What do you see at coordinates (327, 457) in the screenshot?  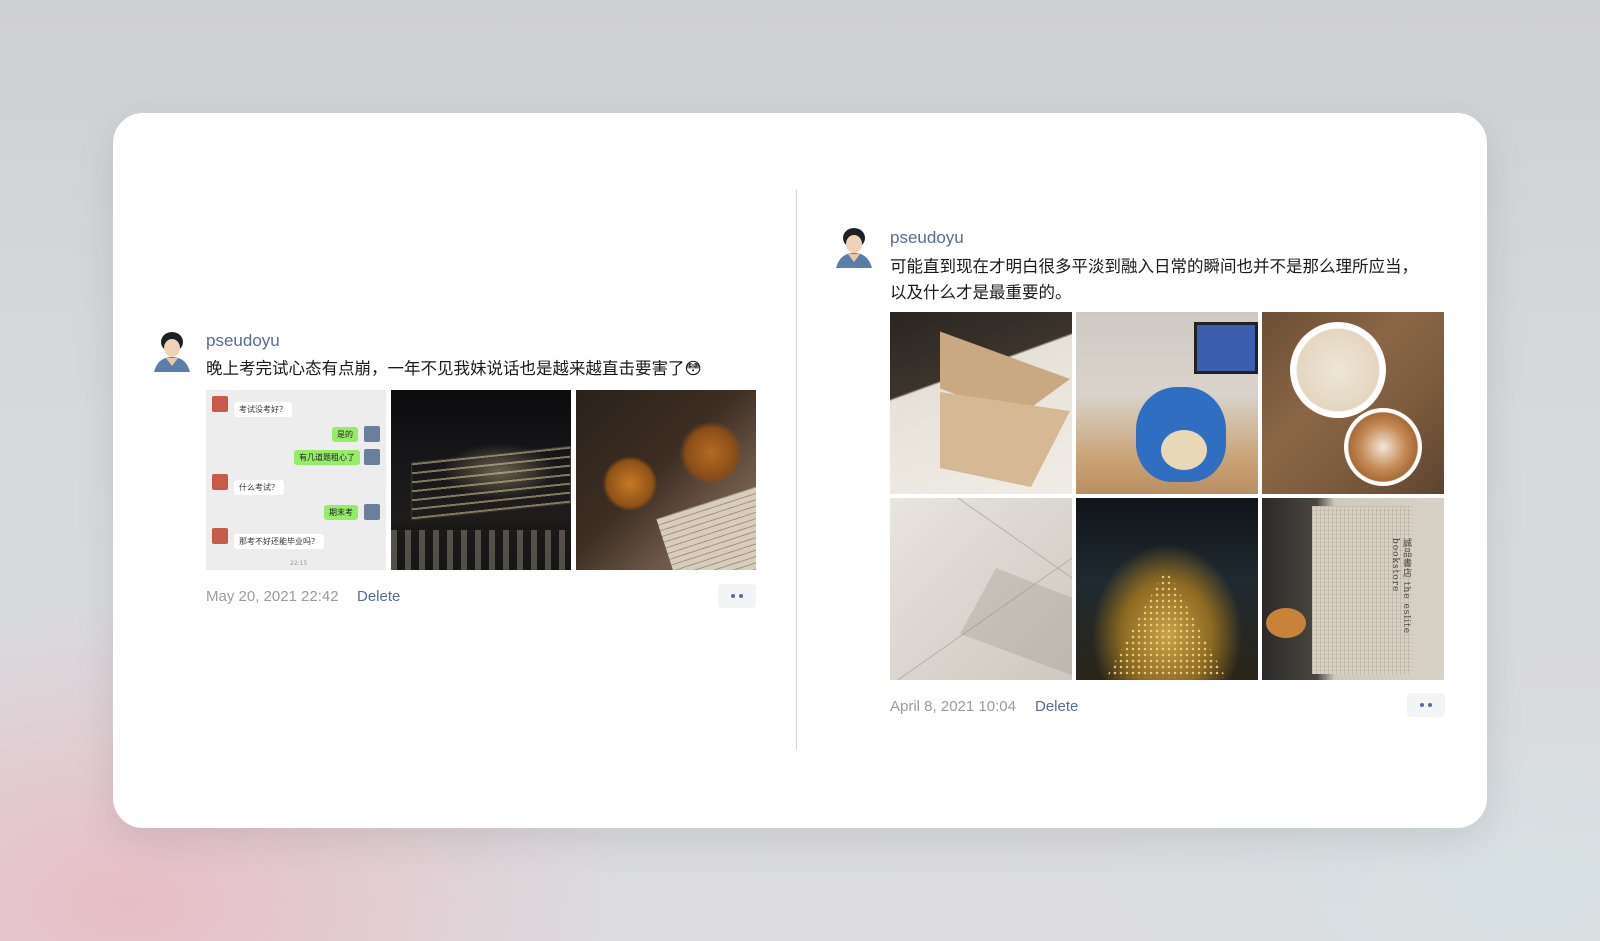 I see `chat-message: 有几道题租心了` at bounding box center [327, 457].